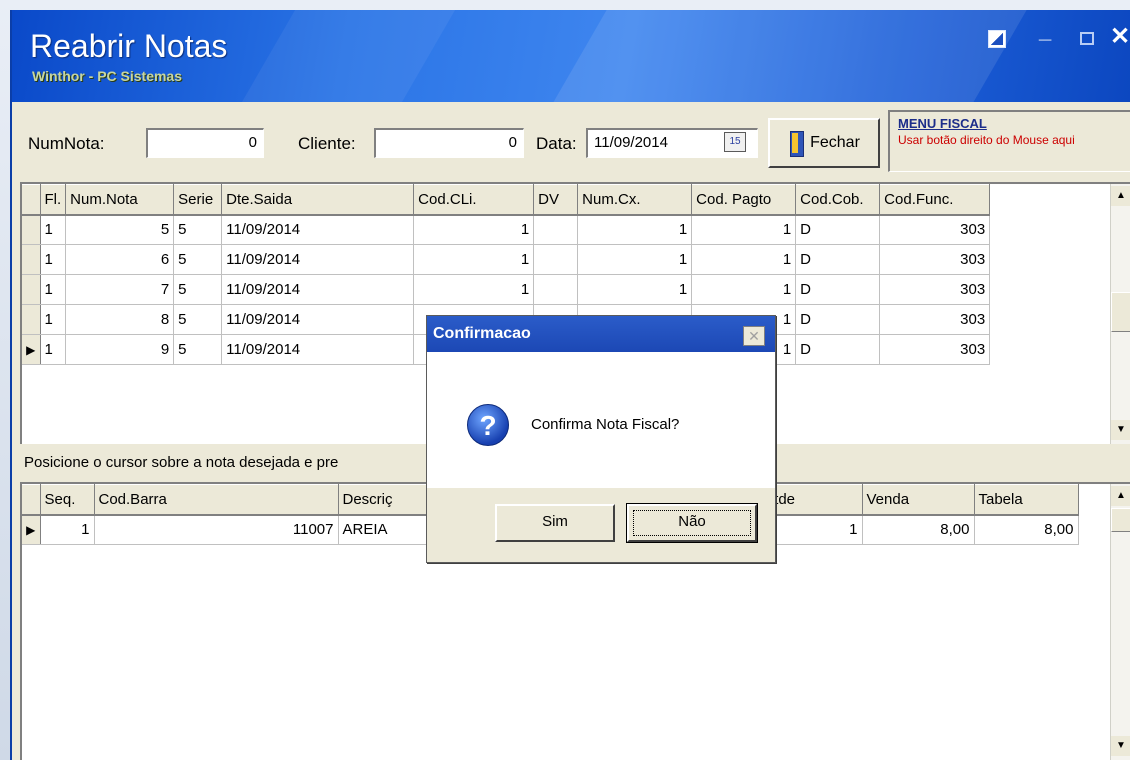 This screenshot has width=1130, height=760. What do you see at coordinates (935, 200) in the screenshot?
I see `column-header: Cod.Func.` at bounding box center [935, 200].